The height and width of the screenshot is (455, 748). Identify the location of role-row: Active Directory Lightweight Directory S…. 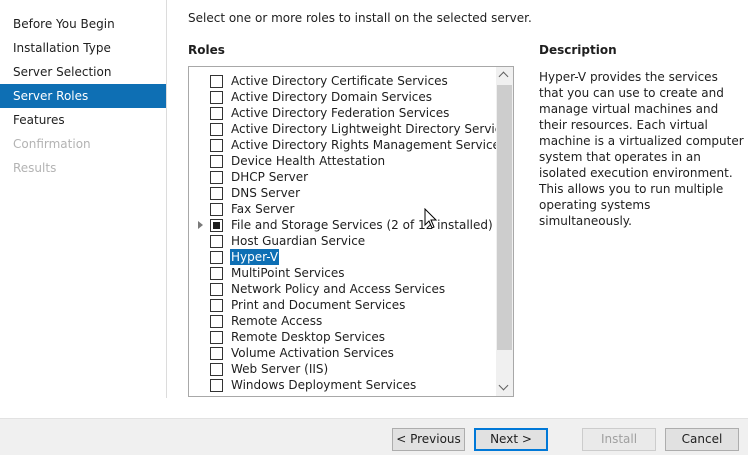
(351, 129).